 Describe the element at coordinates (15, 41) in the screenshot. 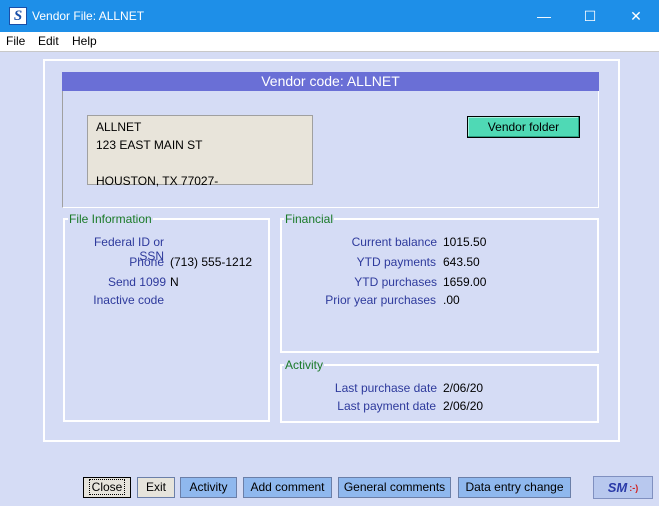

I see `menu-file: File` at that location.